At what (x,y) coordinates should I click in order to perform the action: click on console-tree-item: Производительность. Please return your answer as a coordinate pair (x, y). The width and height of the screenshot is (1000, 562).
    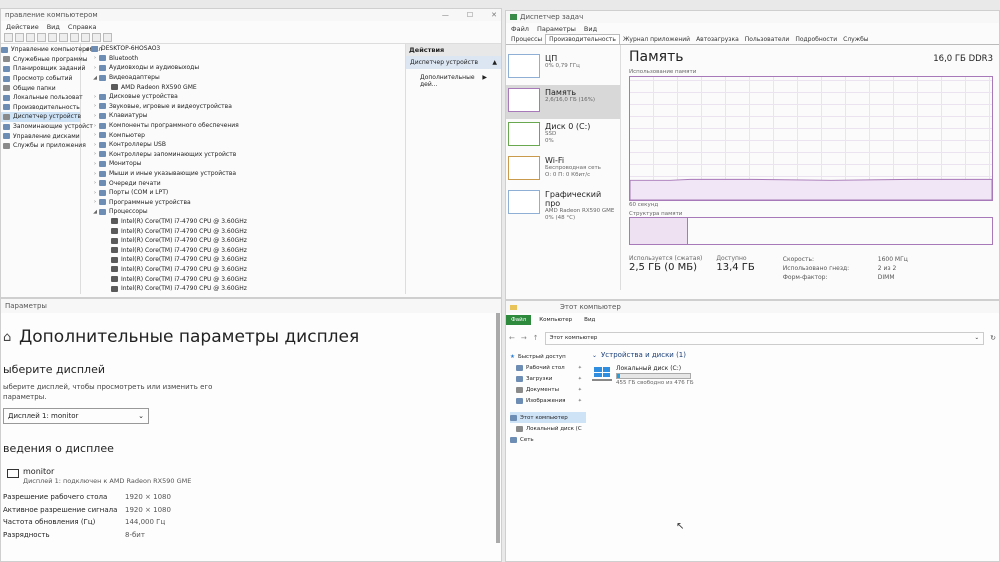
    Looking at the image, I should click on (40, 108).